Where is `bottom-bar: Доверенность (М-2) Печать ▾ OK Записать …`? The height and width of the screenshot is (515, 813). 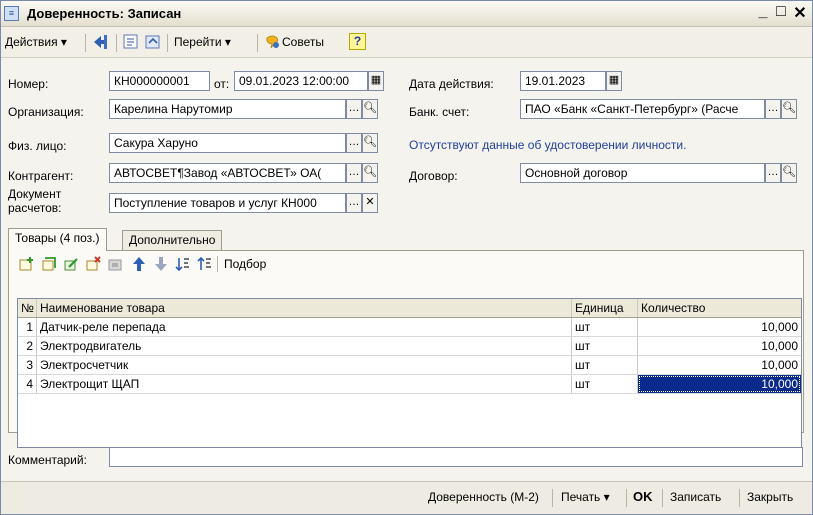 bottom-bar: Доверенность (М-2) Печать ▾ OK Записать … is located at coordinates (406, 497).